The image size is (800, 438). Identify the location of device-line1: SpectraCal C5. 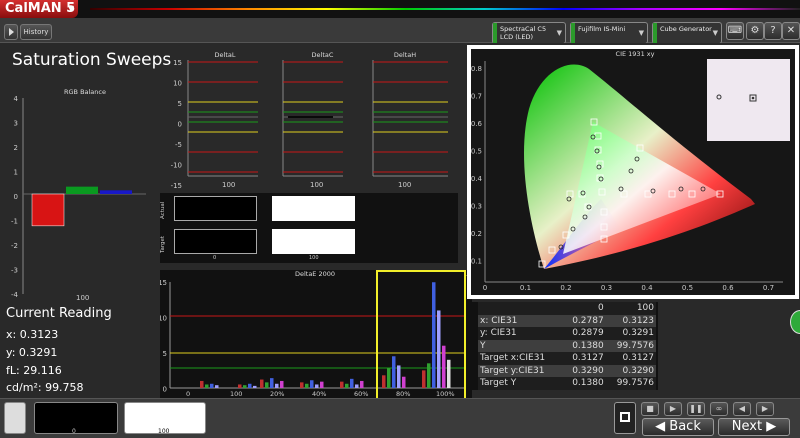
(523, 29).